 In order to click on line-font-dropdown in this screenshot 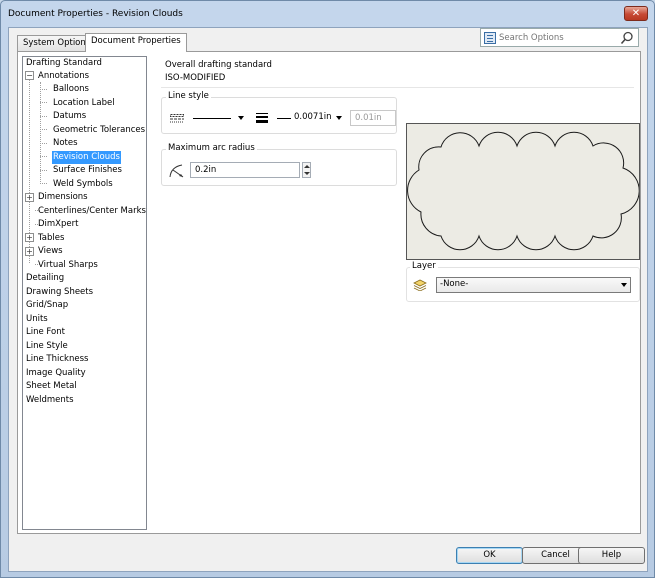, I will do `click(218, 118)`.